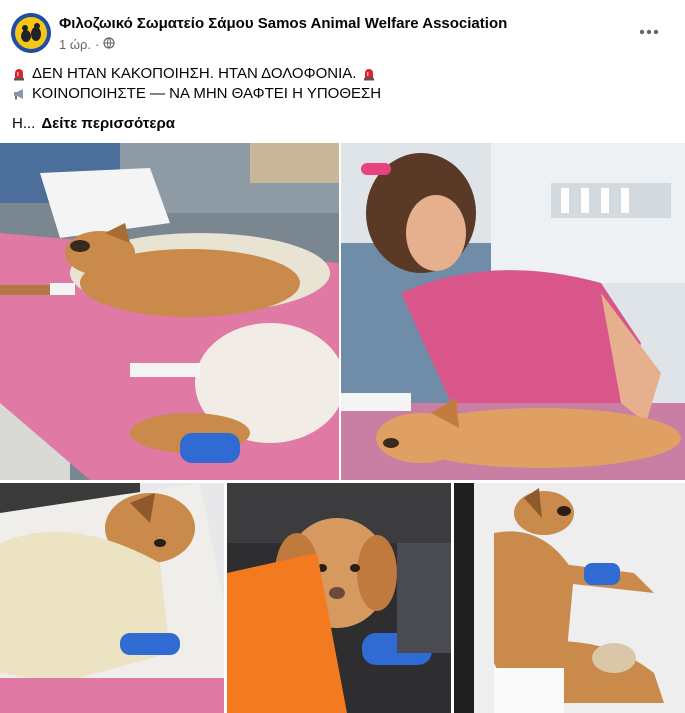 The width and height of the screenshot is (685, 713). What do you see at coordinates (207, 93) in the screenshot?
I see `post-text-call-to-share: ΚΟΙΝΟΠΟΙΗΣΤΕ — ΝΑ ΜΗΝ ΘΑΦΤΕΙ Η ΥΠΟΘΕΣΗ` at bounding box center [207, 93].